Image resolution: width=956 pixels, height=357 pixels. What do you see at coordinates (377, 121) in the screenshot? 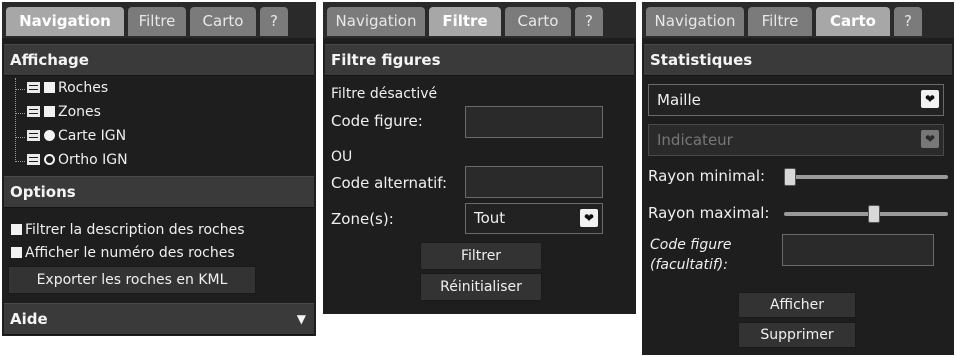
I see `code-figure-label: Code figure:` at bounding box center [377, 121].